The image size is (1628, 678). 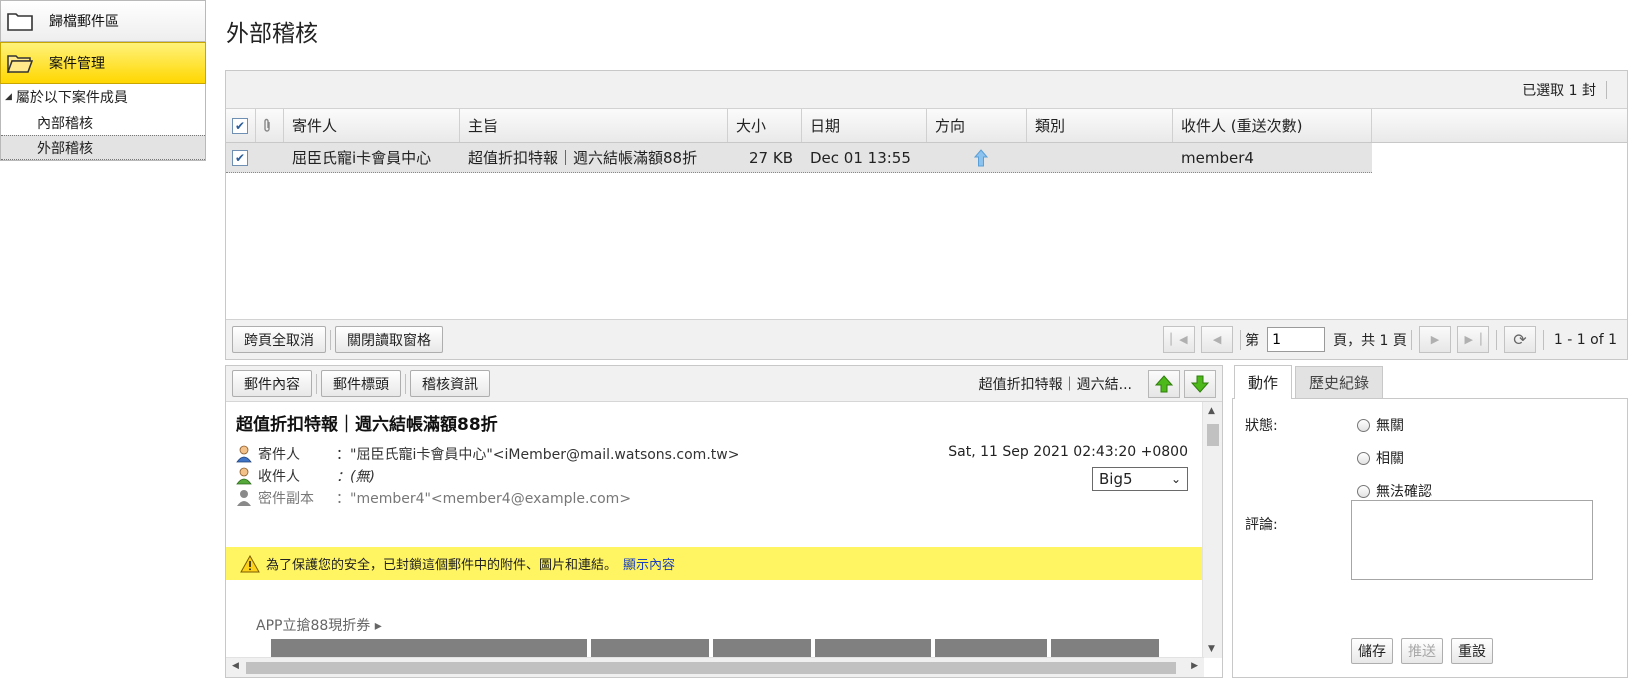 What do you see at coordinates (8, 97) in the screenshot?
I see `collapse-triangle-icon: ◢` at bounding box center [8, 97].